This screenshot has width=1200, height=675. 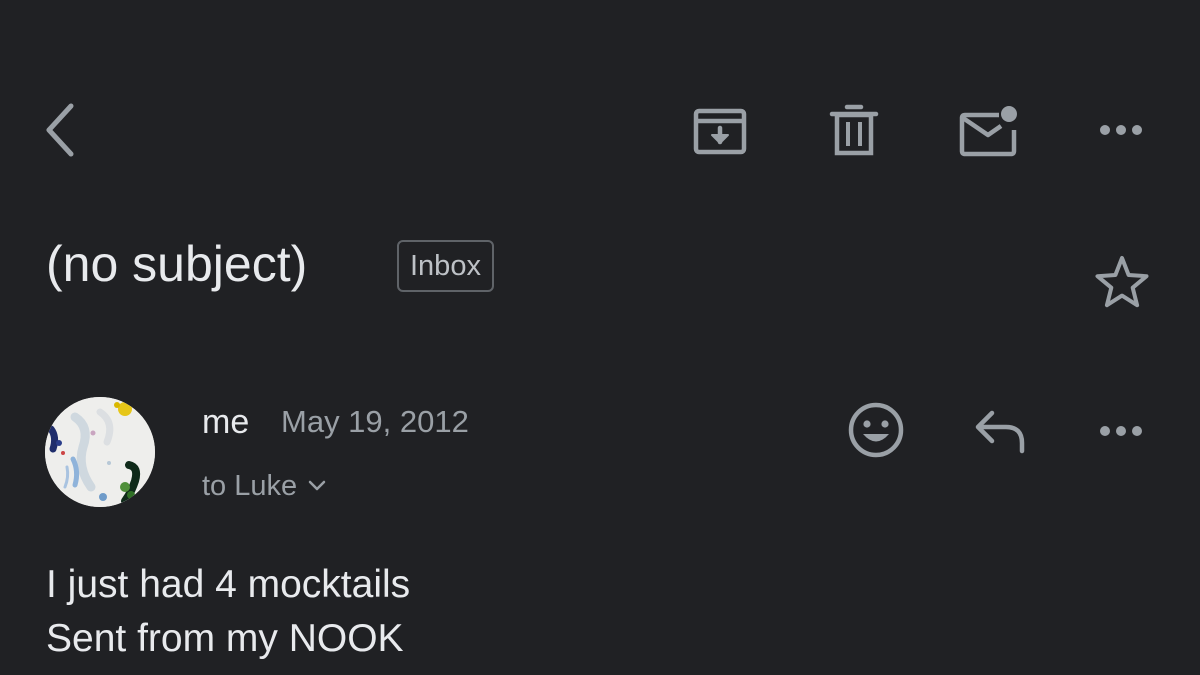 What do you see at coordinates (445, 266) in the screenshot?
I see `inbox-label-chip: Inbox` at bounding box center [445, 266].